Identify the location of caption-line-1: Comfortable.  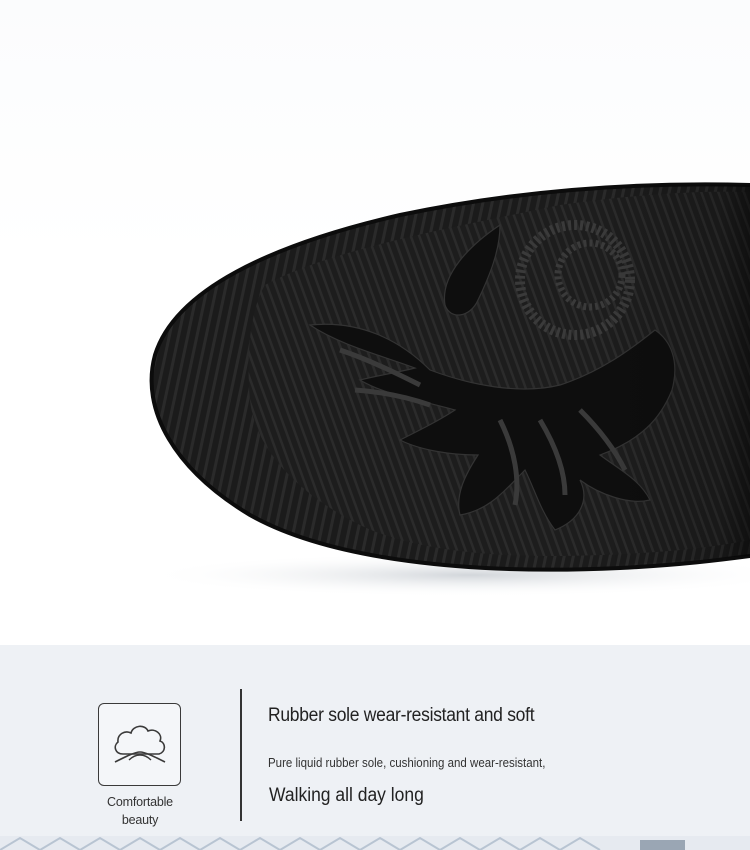
(140, 802).